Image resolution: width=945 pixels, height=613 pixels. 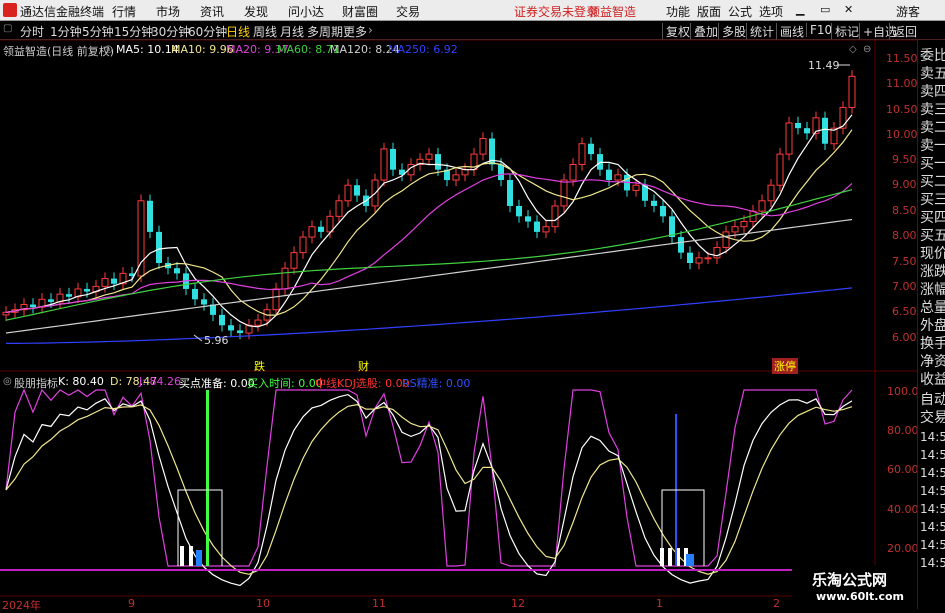 I want to click on x-tick: 10, so click(x=263, y=603).